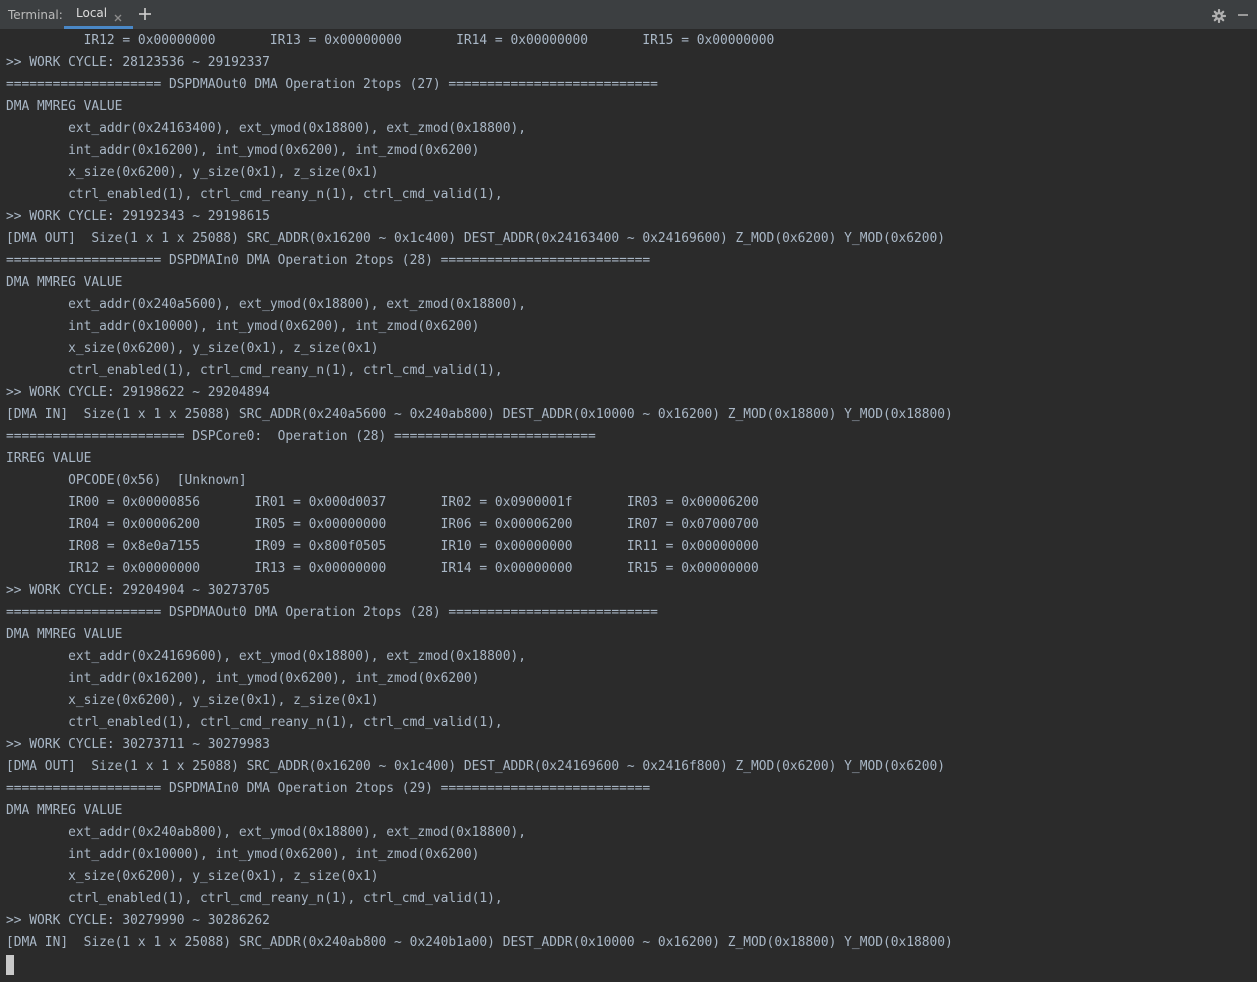 The image size is (1257, 982). Describe the element at coordinates (145, 14) in the screenshot. I see `plus-icon` at that location.